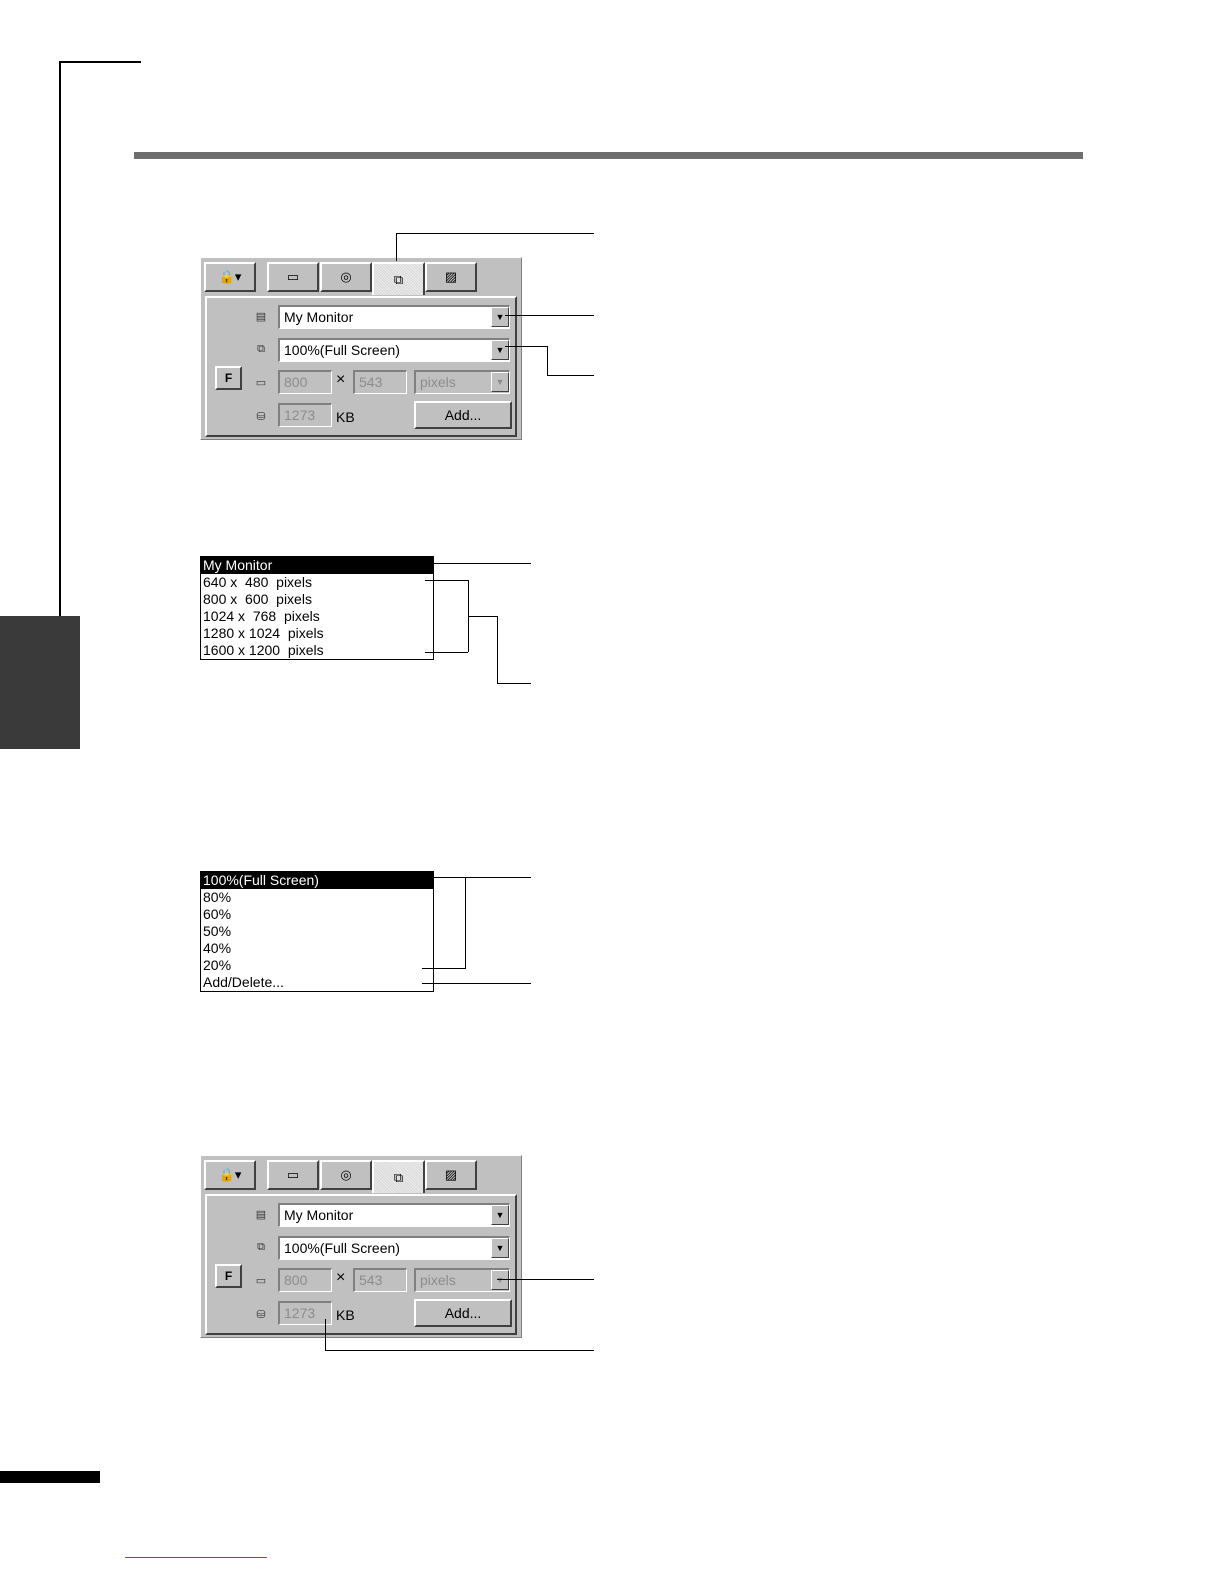 The width and height of the screenshot is (1224, 1584). Describe the element at coordinates (317, 582) in the screenshot. I see `list-item: 640 x 480 pixels` at that location.